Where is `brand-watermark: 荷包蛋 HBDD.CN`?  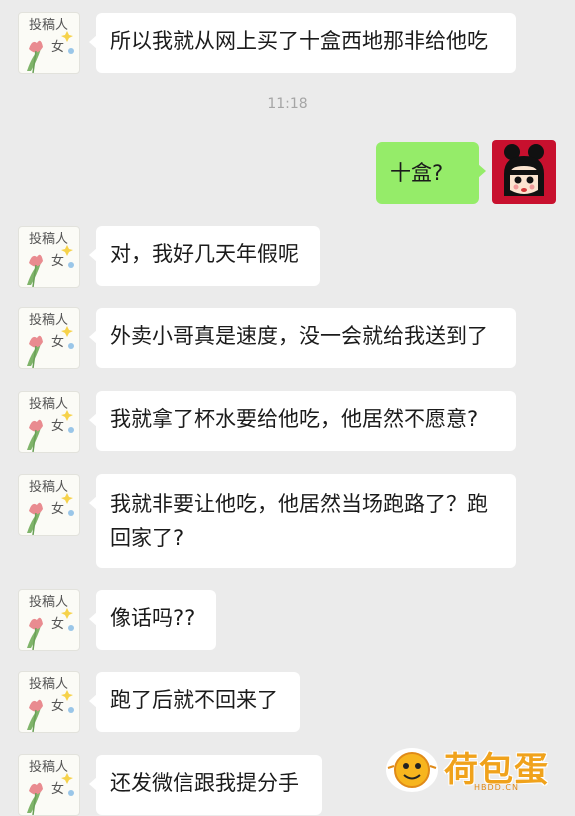 brand-watermark: 荷包蛋 HBDD.CN is located at coordinates (477, 768).